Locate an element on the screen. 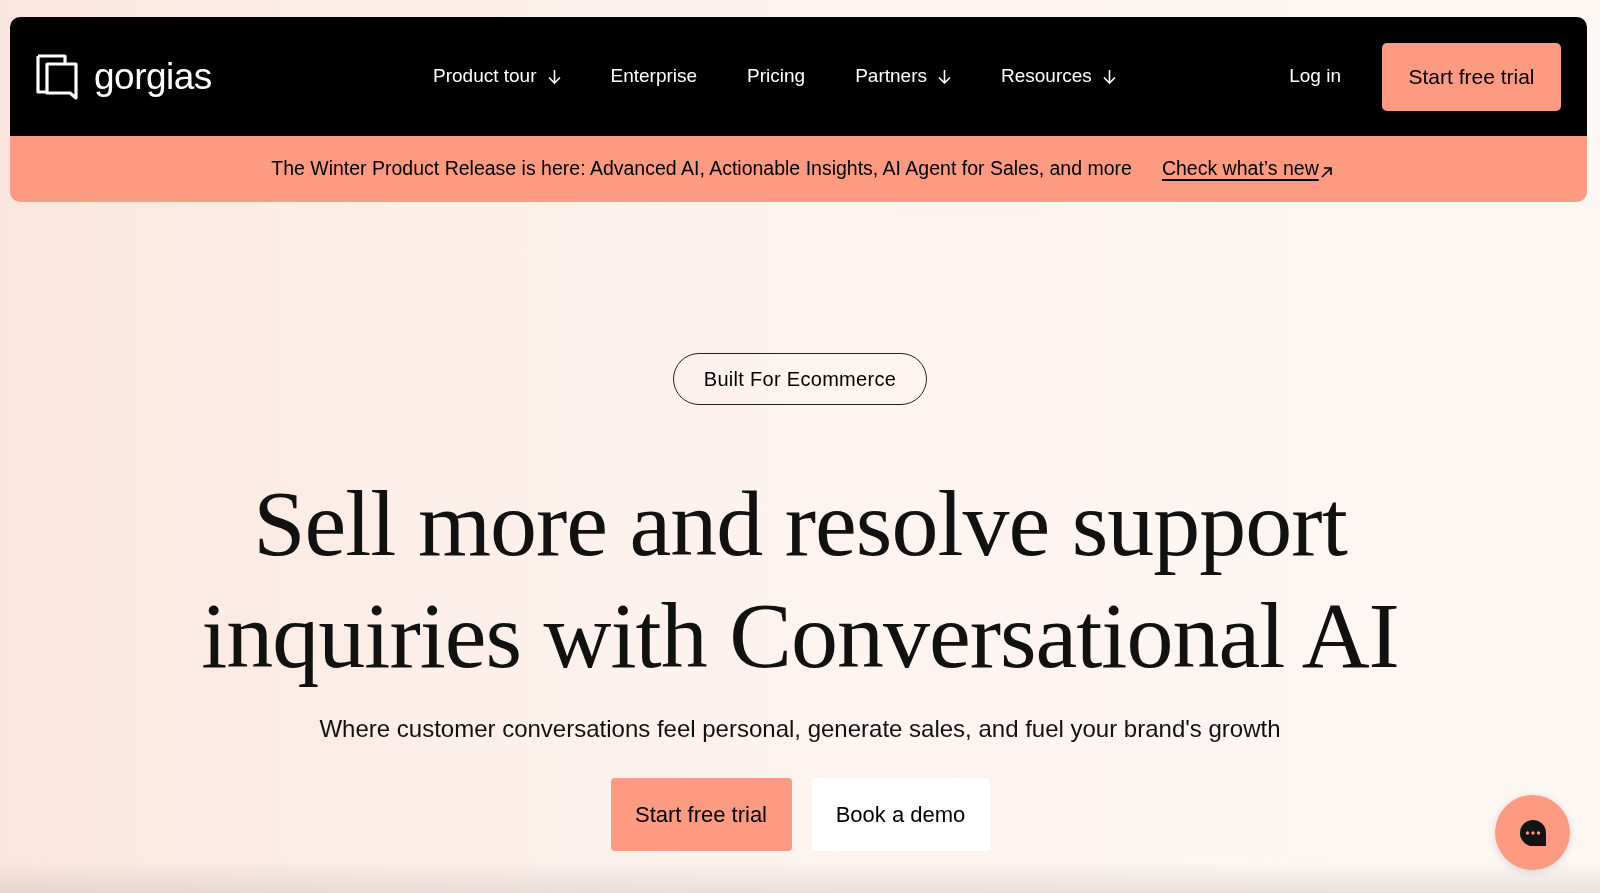 This screenshot has width=1600, height=893. chat-bubble-icon is located at coordinates (1532, 832).